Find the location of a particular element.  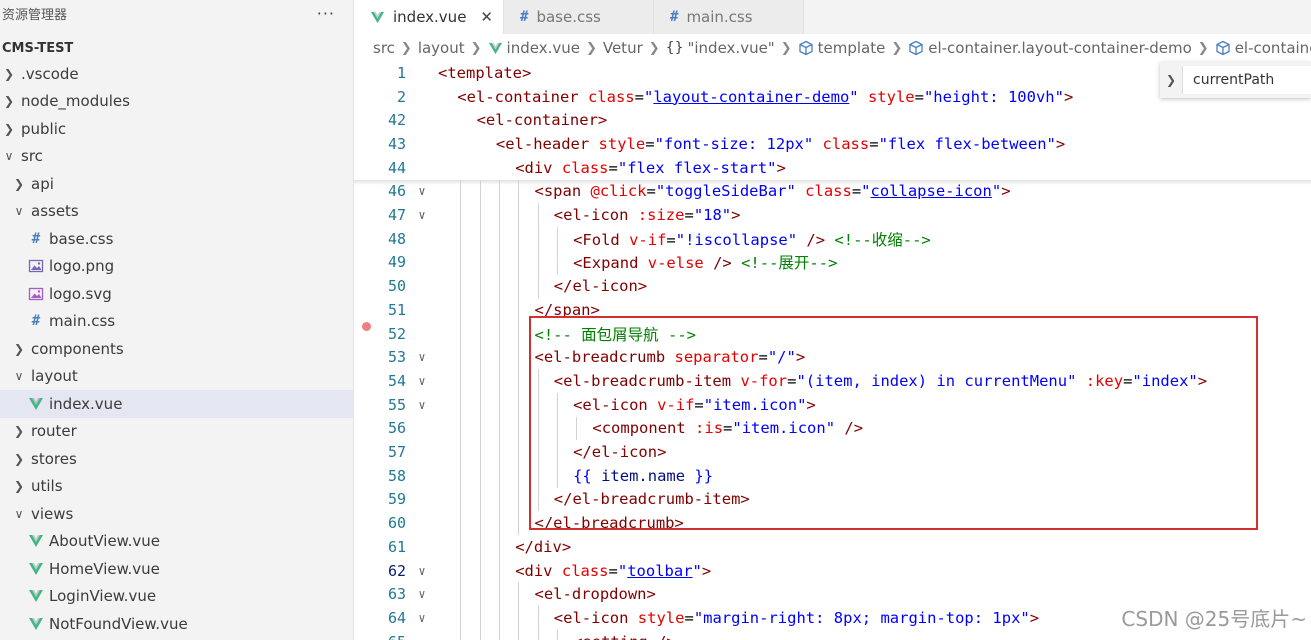

breadcrumb-item: template is located at coordinates (852, 48).